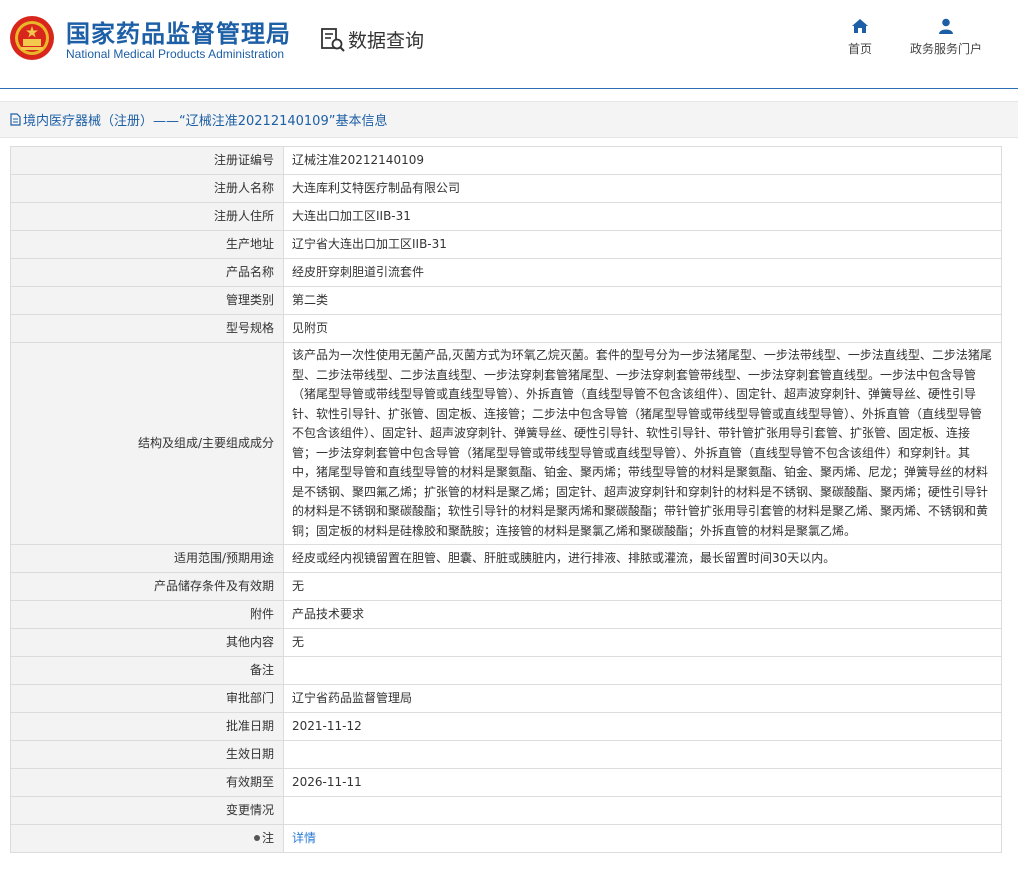 This screenshot has width=1018, height=885. What do you see at coordinates (147, 726) in the screenshot?
I see `field-label: 批准日期` at bounding box center [147, 726].